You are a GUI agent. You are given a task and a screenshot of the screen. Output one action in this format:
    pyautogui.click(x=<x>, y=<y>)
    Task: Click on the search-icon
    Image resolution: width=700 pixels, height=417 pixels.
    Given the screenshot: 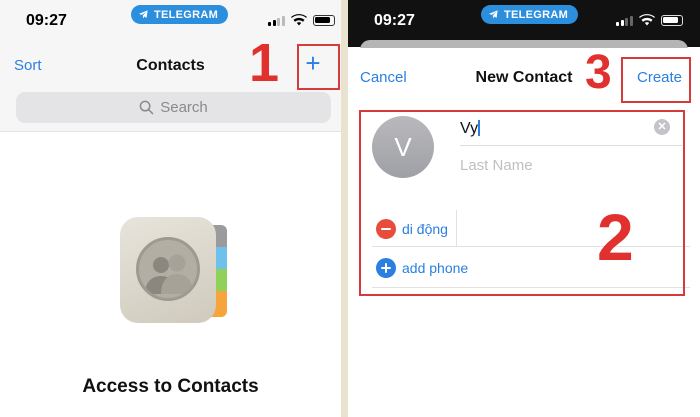 What is the action you would take?
    pyautogui.click(x=146, y=107)
    